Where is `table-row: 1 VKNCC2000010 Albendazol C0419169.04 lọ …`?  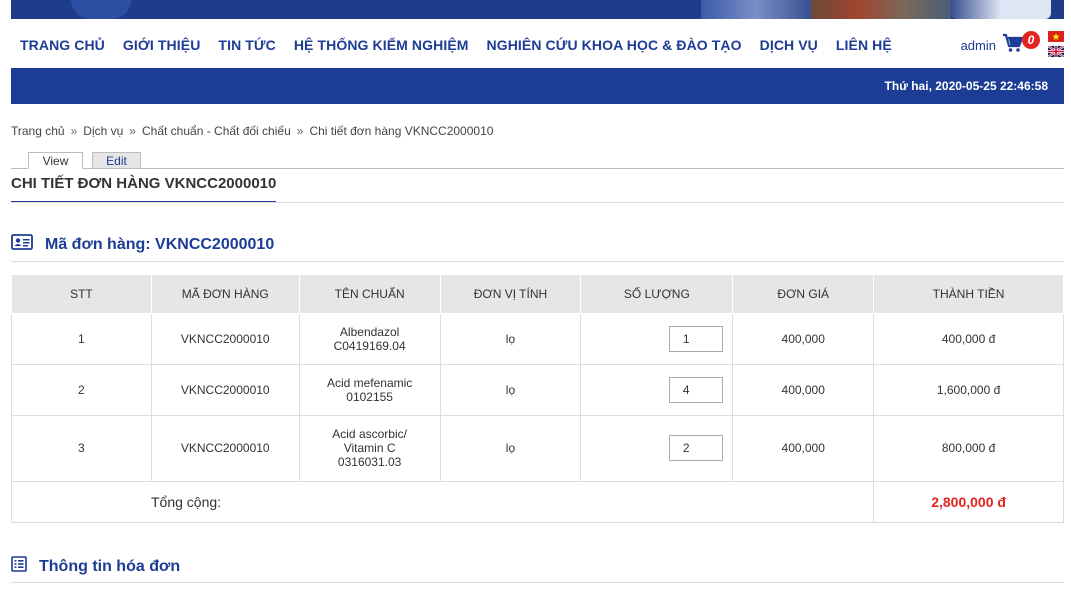 table-row: 1 VKNCC2000010 Albendazol C0419169.04 lọ … is located at coordinates (537, 338).